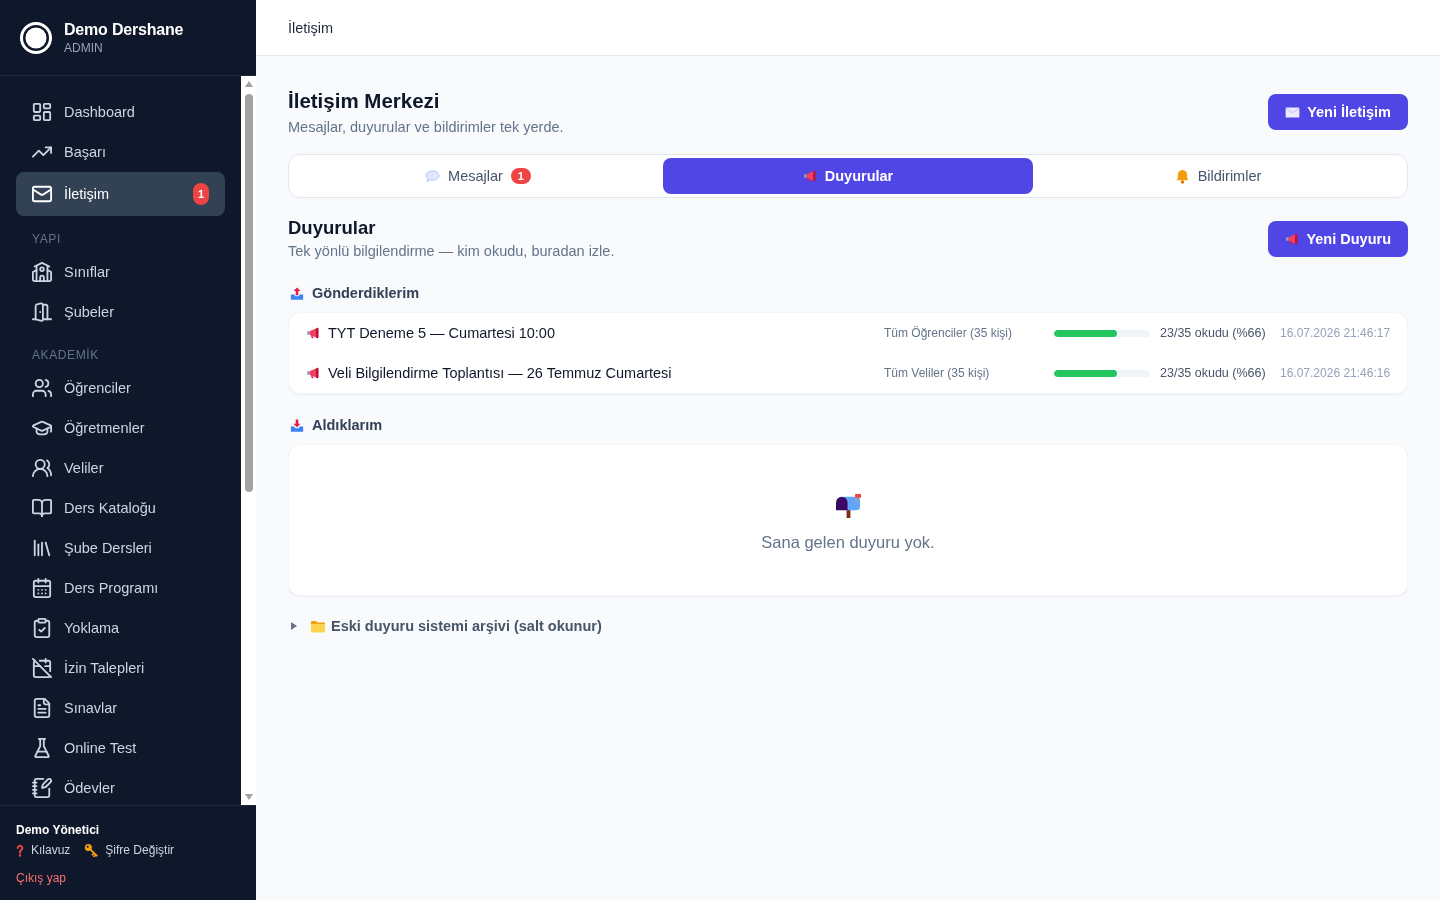 The height and width of the screenshot is (900, 1440). I want to click on brand-name: Demo Dershane, so click(124, 29).